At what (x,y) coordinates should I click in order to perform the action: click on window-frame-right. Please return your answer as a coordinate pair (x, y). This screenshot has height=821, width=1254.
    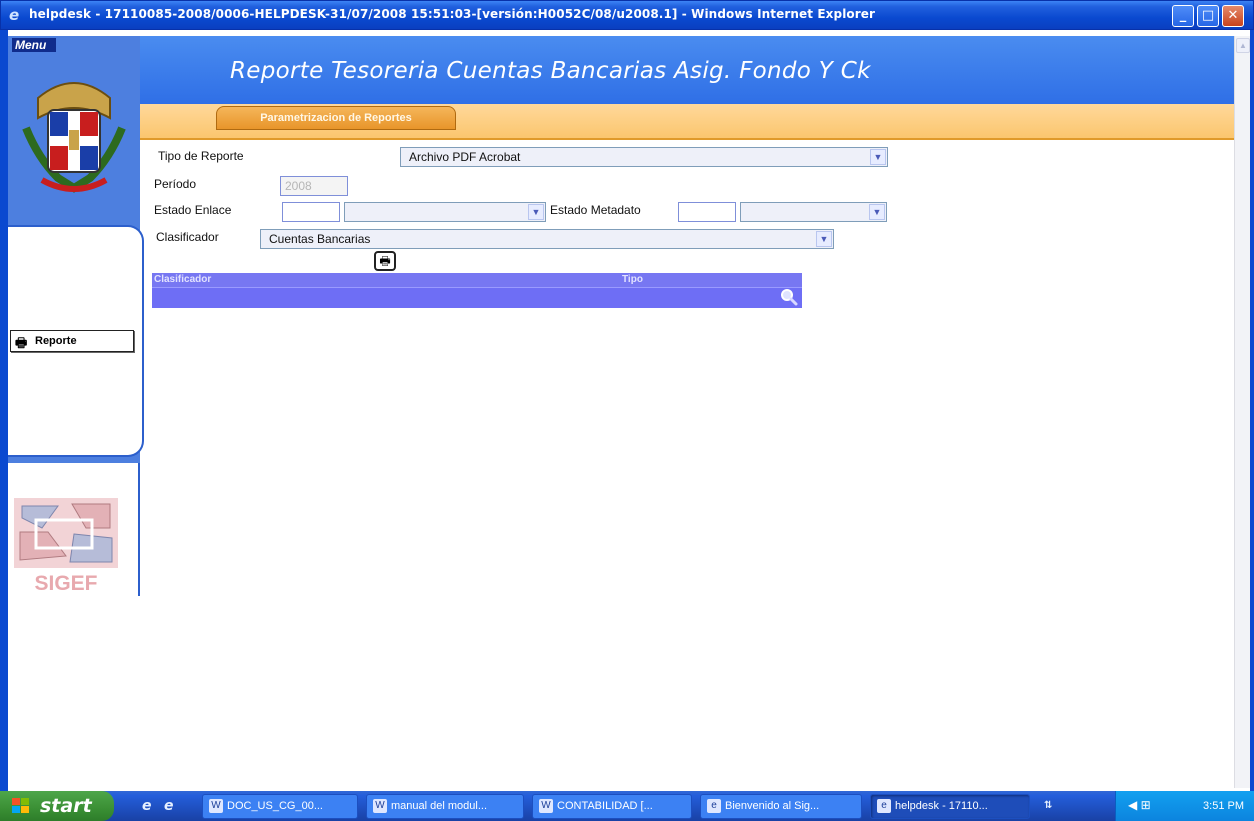
    Looking at the image, I should click on (1252, 410).